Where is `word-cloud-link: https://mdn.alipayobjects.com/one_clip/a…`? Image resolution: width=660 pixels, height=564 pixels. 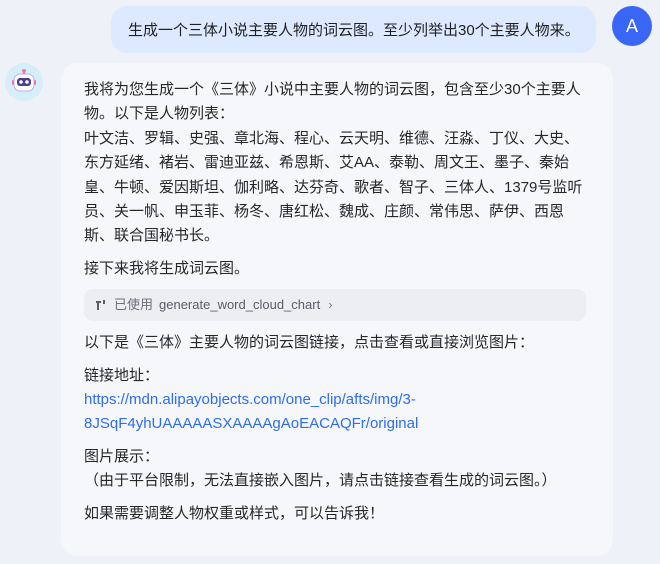 word-cloud-link: https://mdn.alipayobjects.com/one_clip/a… is located at coordinates (339, 412).